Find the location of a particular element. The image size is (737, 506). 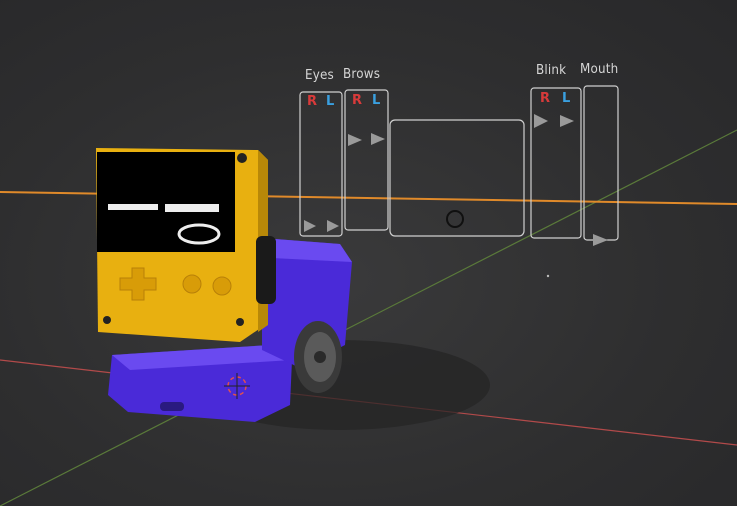

button-a-icon is located at coordinates (192, 284).